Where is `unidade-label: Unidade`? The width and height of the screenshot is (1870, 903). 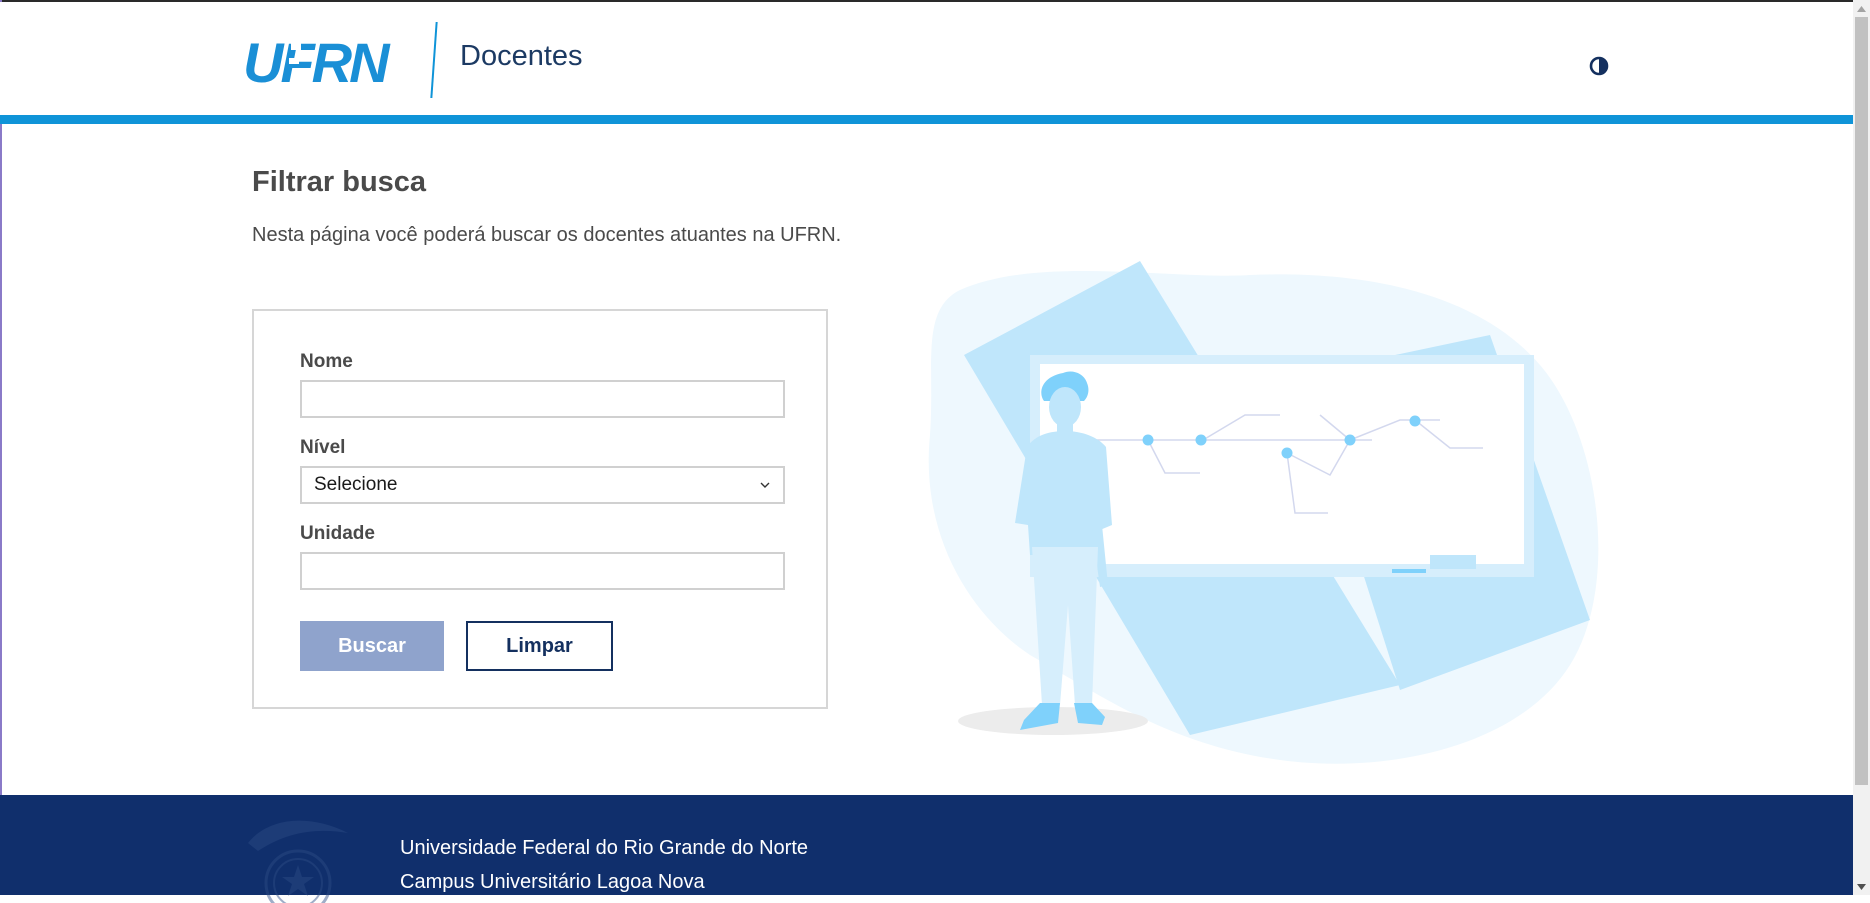 unidade-label: Unidade is located at coordinates (337, 533).